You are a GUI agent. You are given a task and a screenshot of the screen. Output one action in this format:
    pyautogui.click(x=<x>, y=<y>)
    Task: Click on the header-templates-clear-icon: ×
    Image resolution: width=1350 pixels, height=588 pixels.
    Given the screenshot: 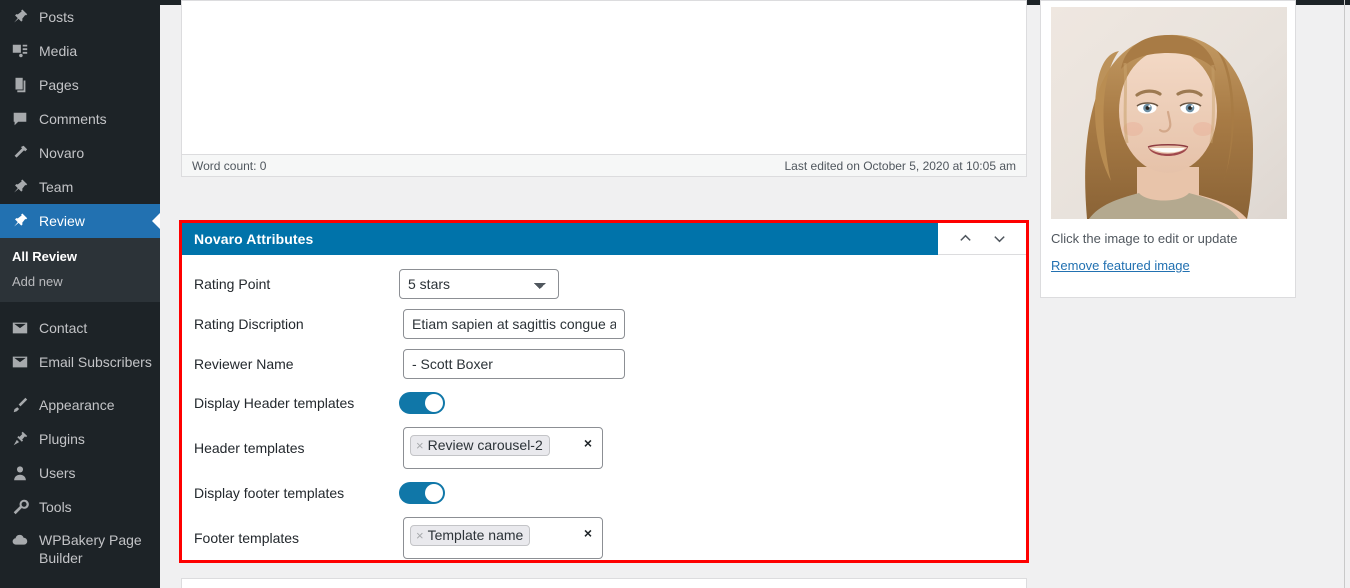 What is the action you would take?
    pyautogui.click(x=588, y=443)
    